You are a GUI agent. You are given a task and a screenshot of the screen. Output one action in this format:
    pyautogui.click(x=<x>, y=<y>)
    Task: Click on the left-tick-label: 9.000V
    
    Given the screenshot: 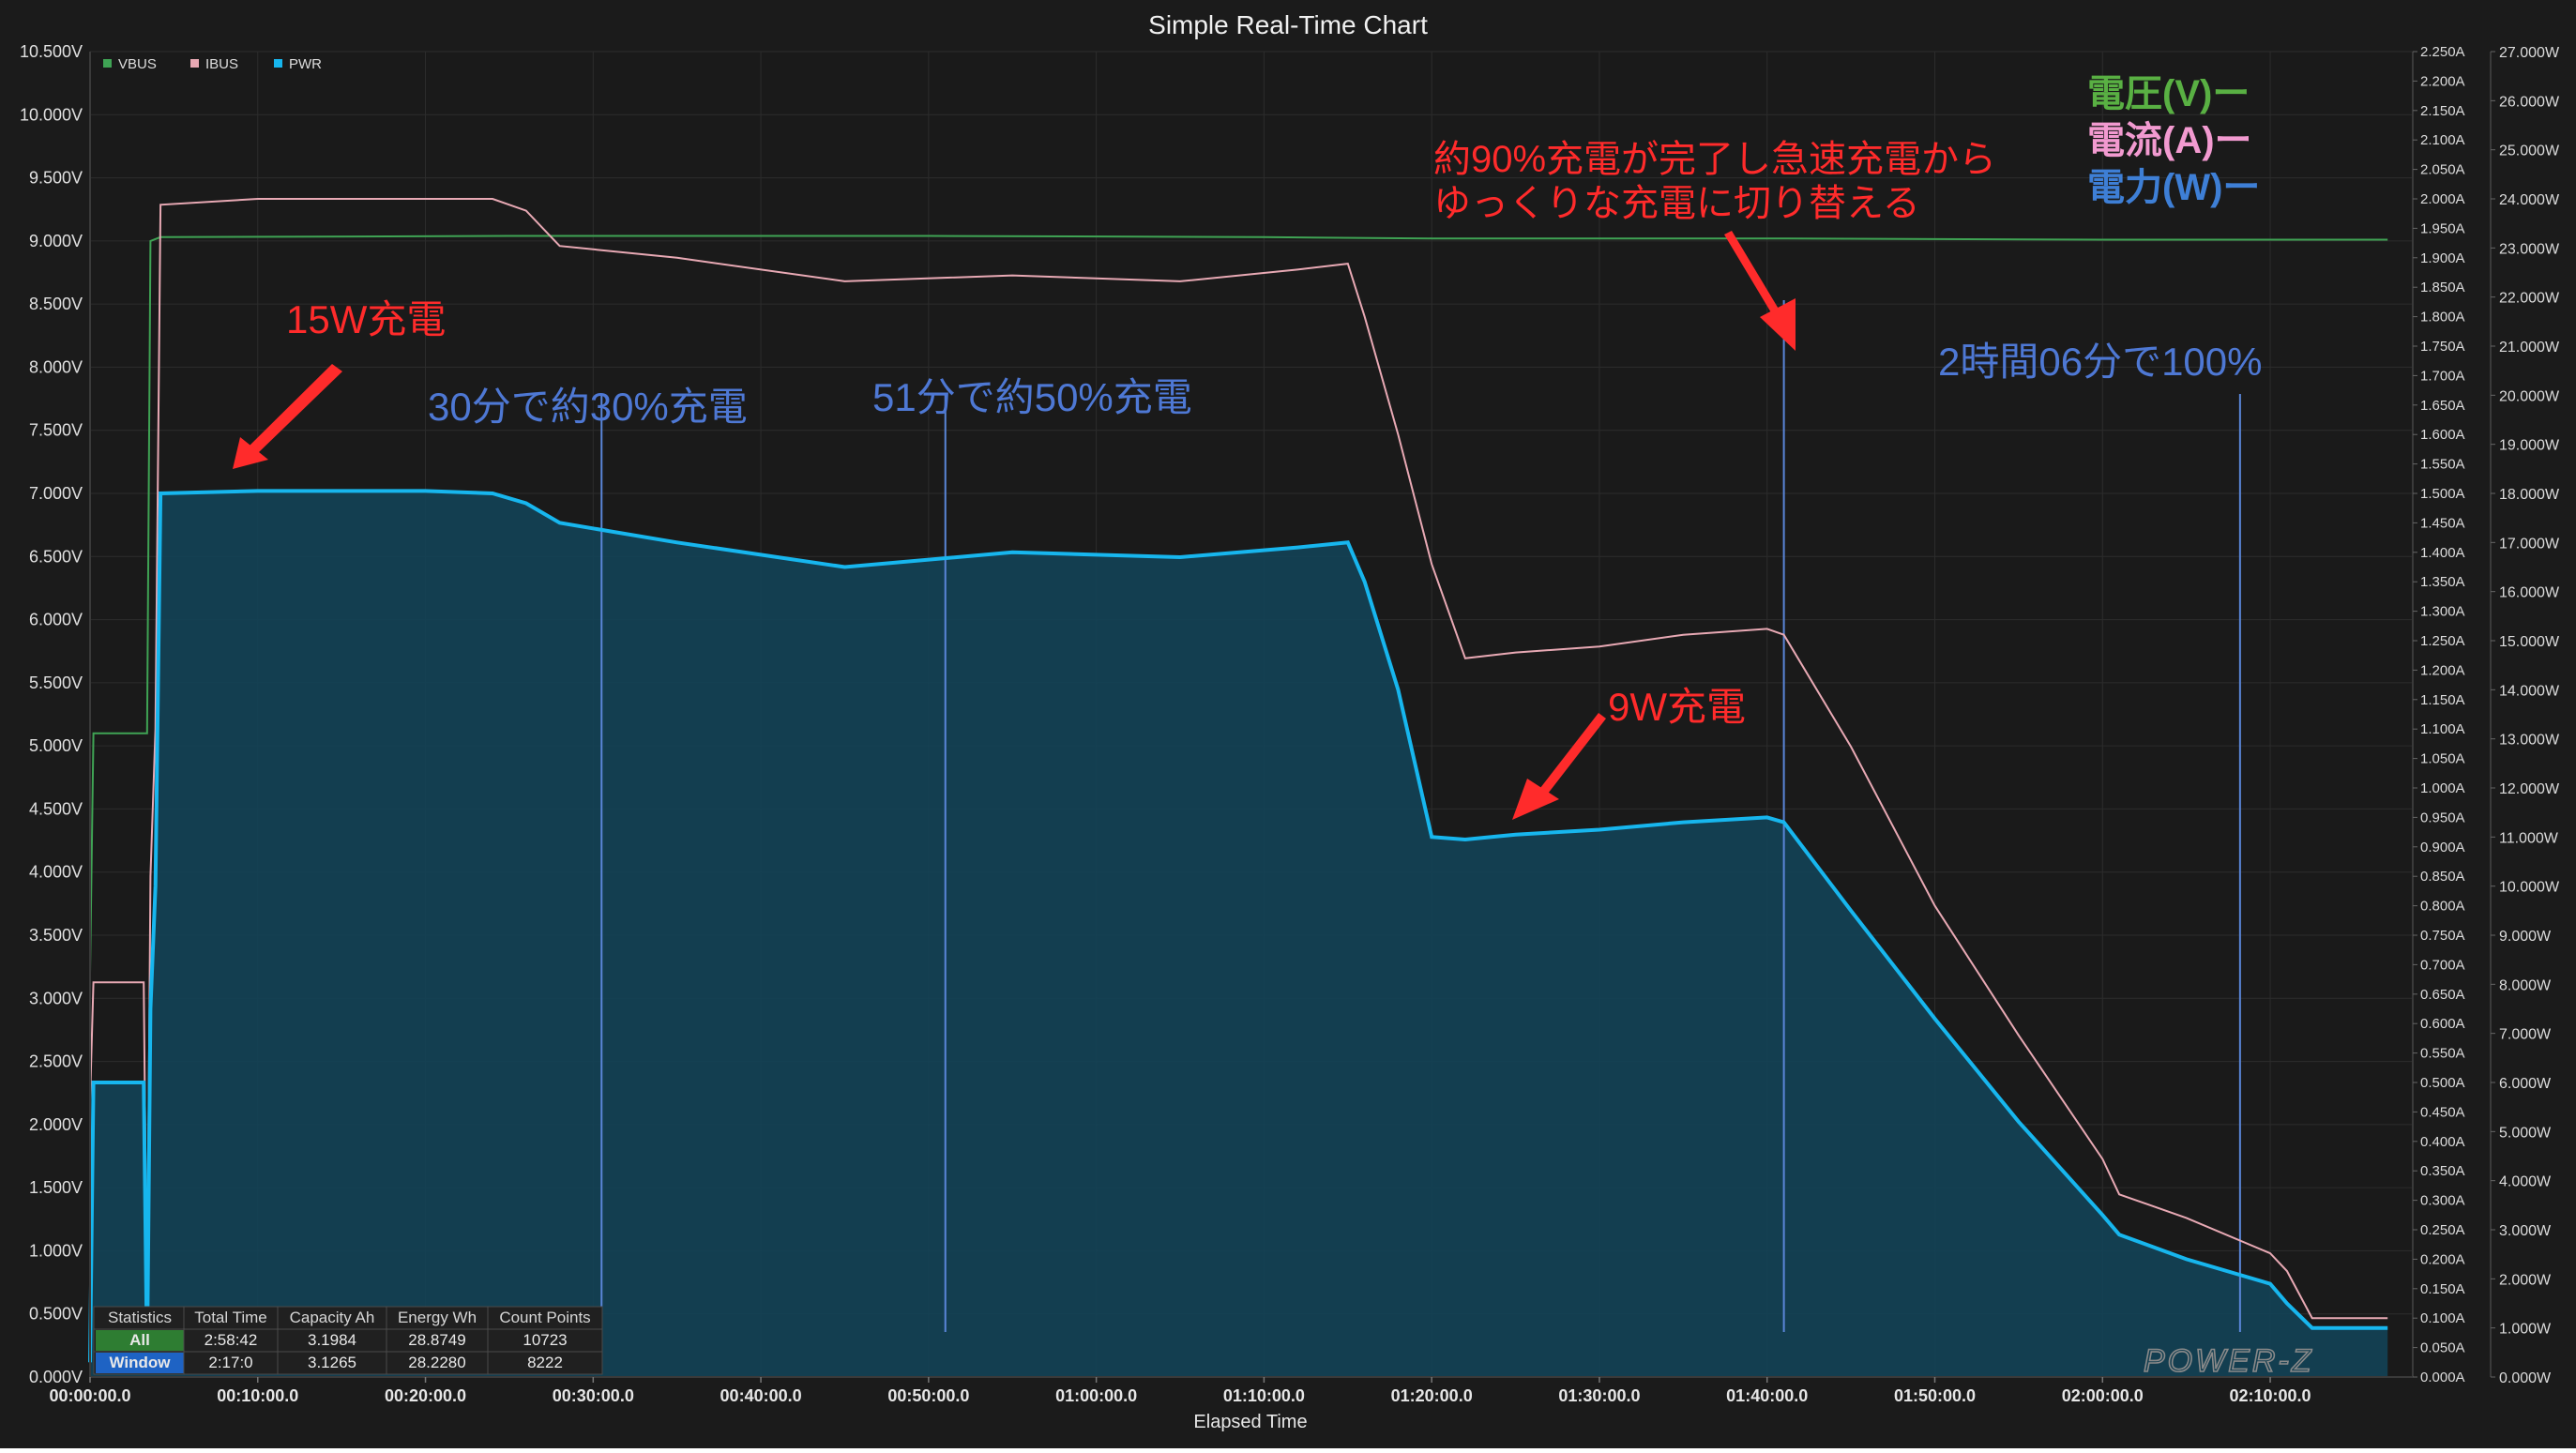 What is the action you would take?
    pyautogui.click(x=56, y=241)
    